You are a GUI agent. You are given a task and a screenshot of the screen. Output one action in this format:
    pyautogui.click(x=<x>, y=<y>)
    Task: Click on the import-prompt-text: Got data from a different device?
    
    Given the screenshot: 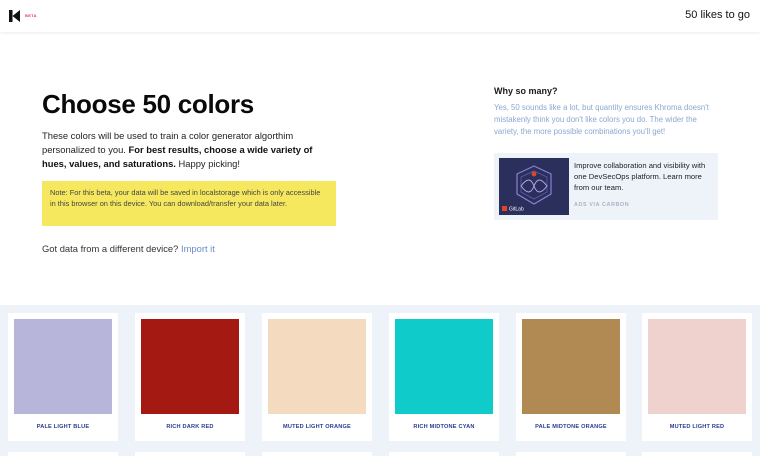 What is the action you would take?
    pyautogui.click(x=110, y=248)
    